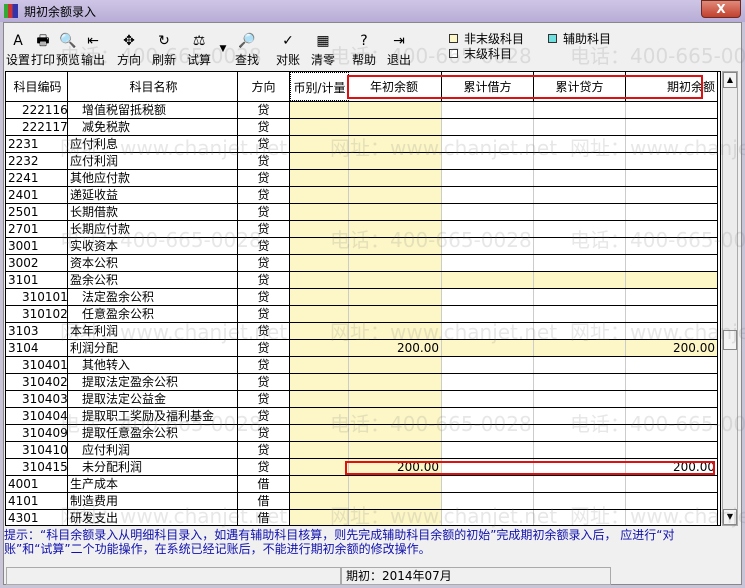 This screenshot has height=588, width=745. I want to click on toolbar-clear-button: ▦ 清零, so click(323, 49).